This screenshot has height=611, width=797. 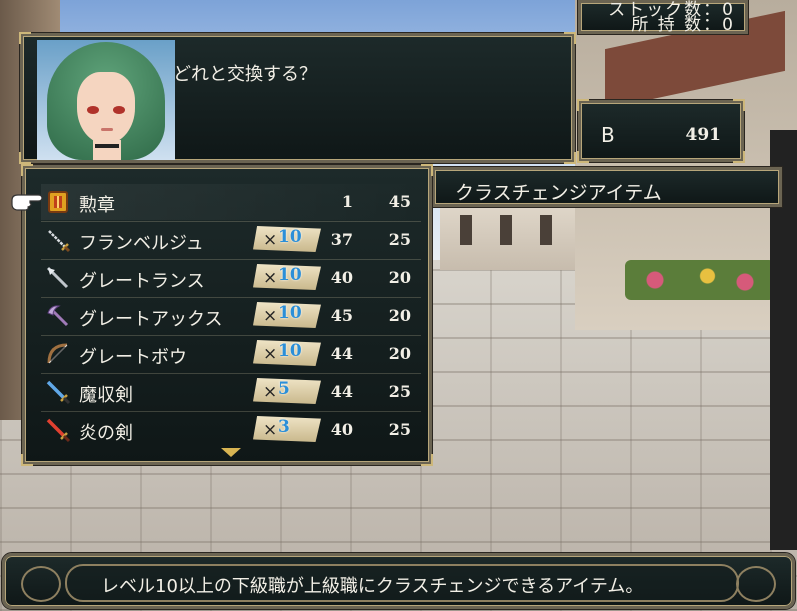 What do you see at coordinates (341, 239) in the screenshot?
I see `item-quantity: 37` at bounding box center [341, 239].